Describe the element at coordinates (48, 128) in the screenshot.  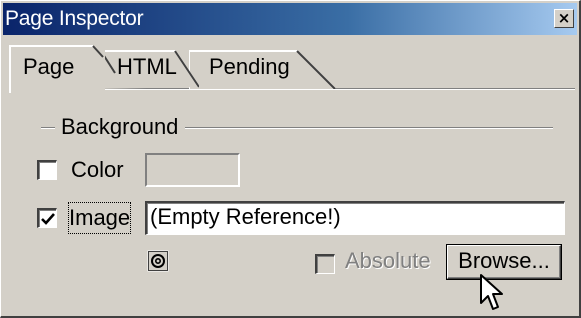
I see `group-divider-left` at that location.